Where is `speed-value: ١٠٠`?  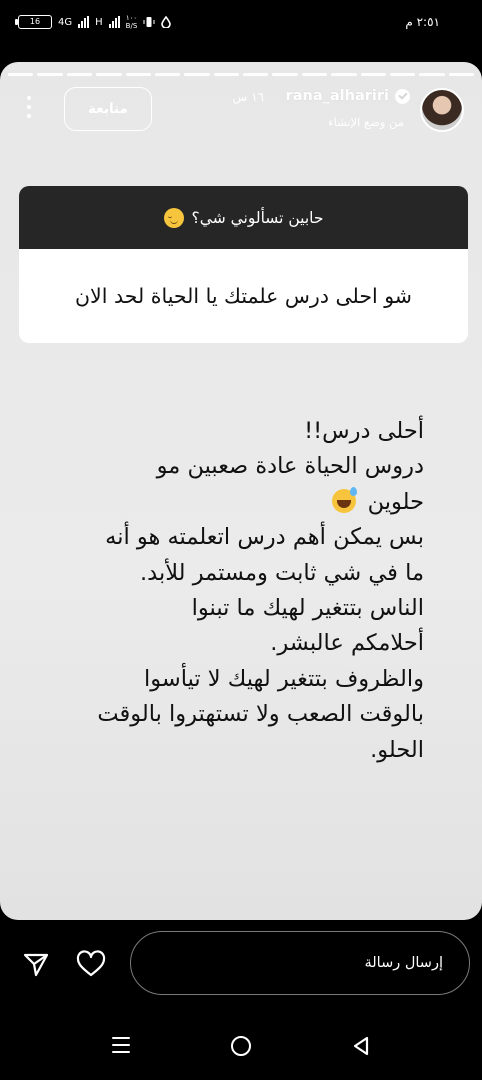 speed-value: ١٠٠ is located at coordinates (131, 18).